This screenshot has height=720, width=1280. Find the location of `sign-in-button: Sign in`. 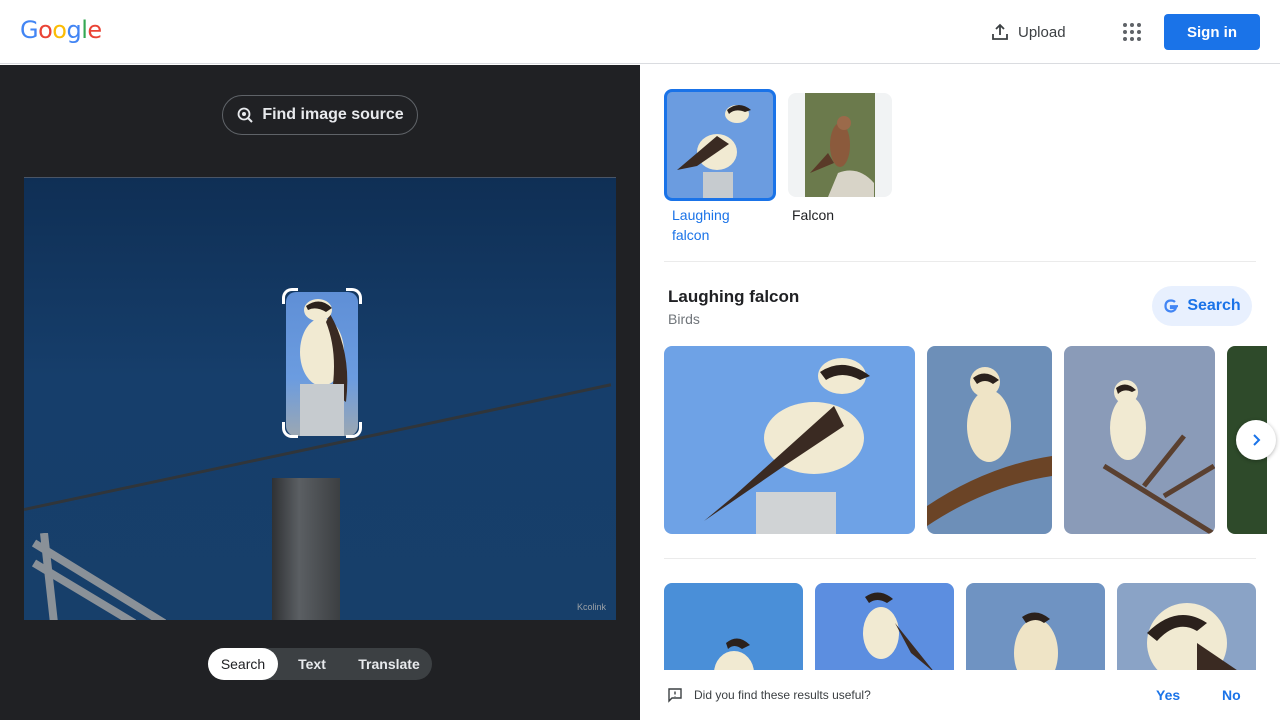

sign-in-button: Sign in is located at coordinates (1212, 32).